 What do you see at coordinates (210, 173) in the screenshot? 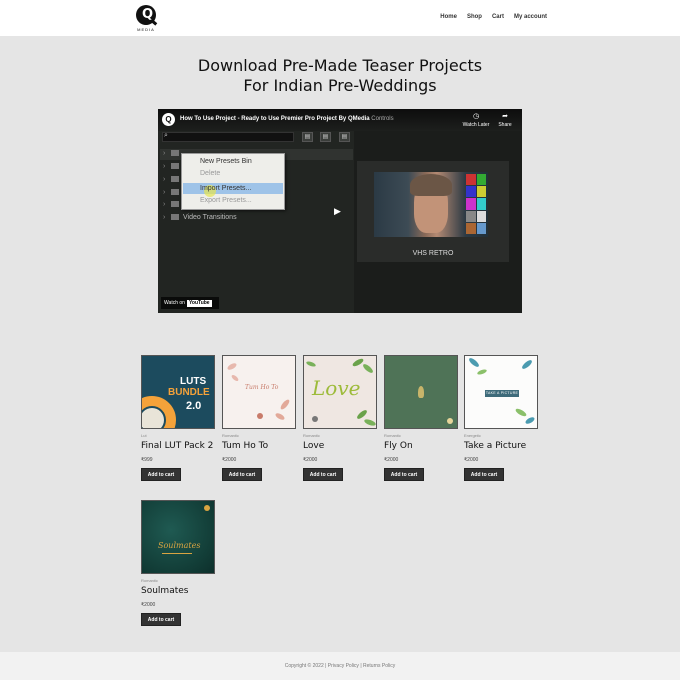
I see `context-item-delete: Delete` at bounding box center [210, 173].